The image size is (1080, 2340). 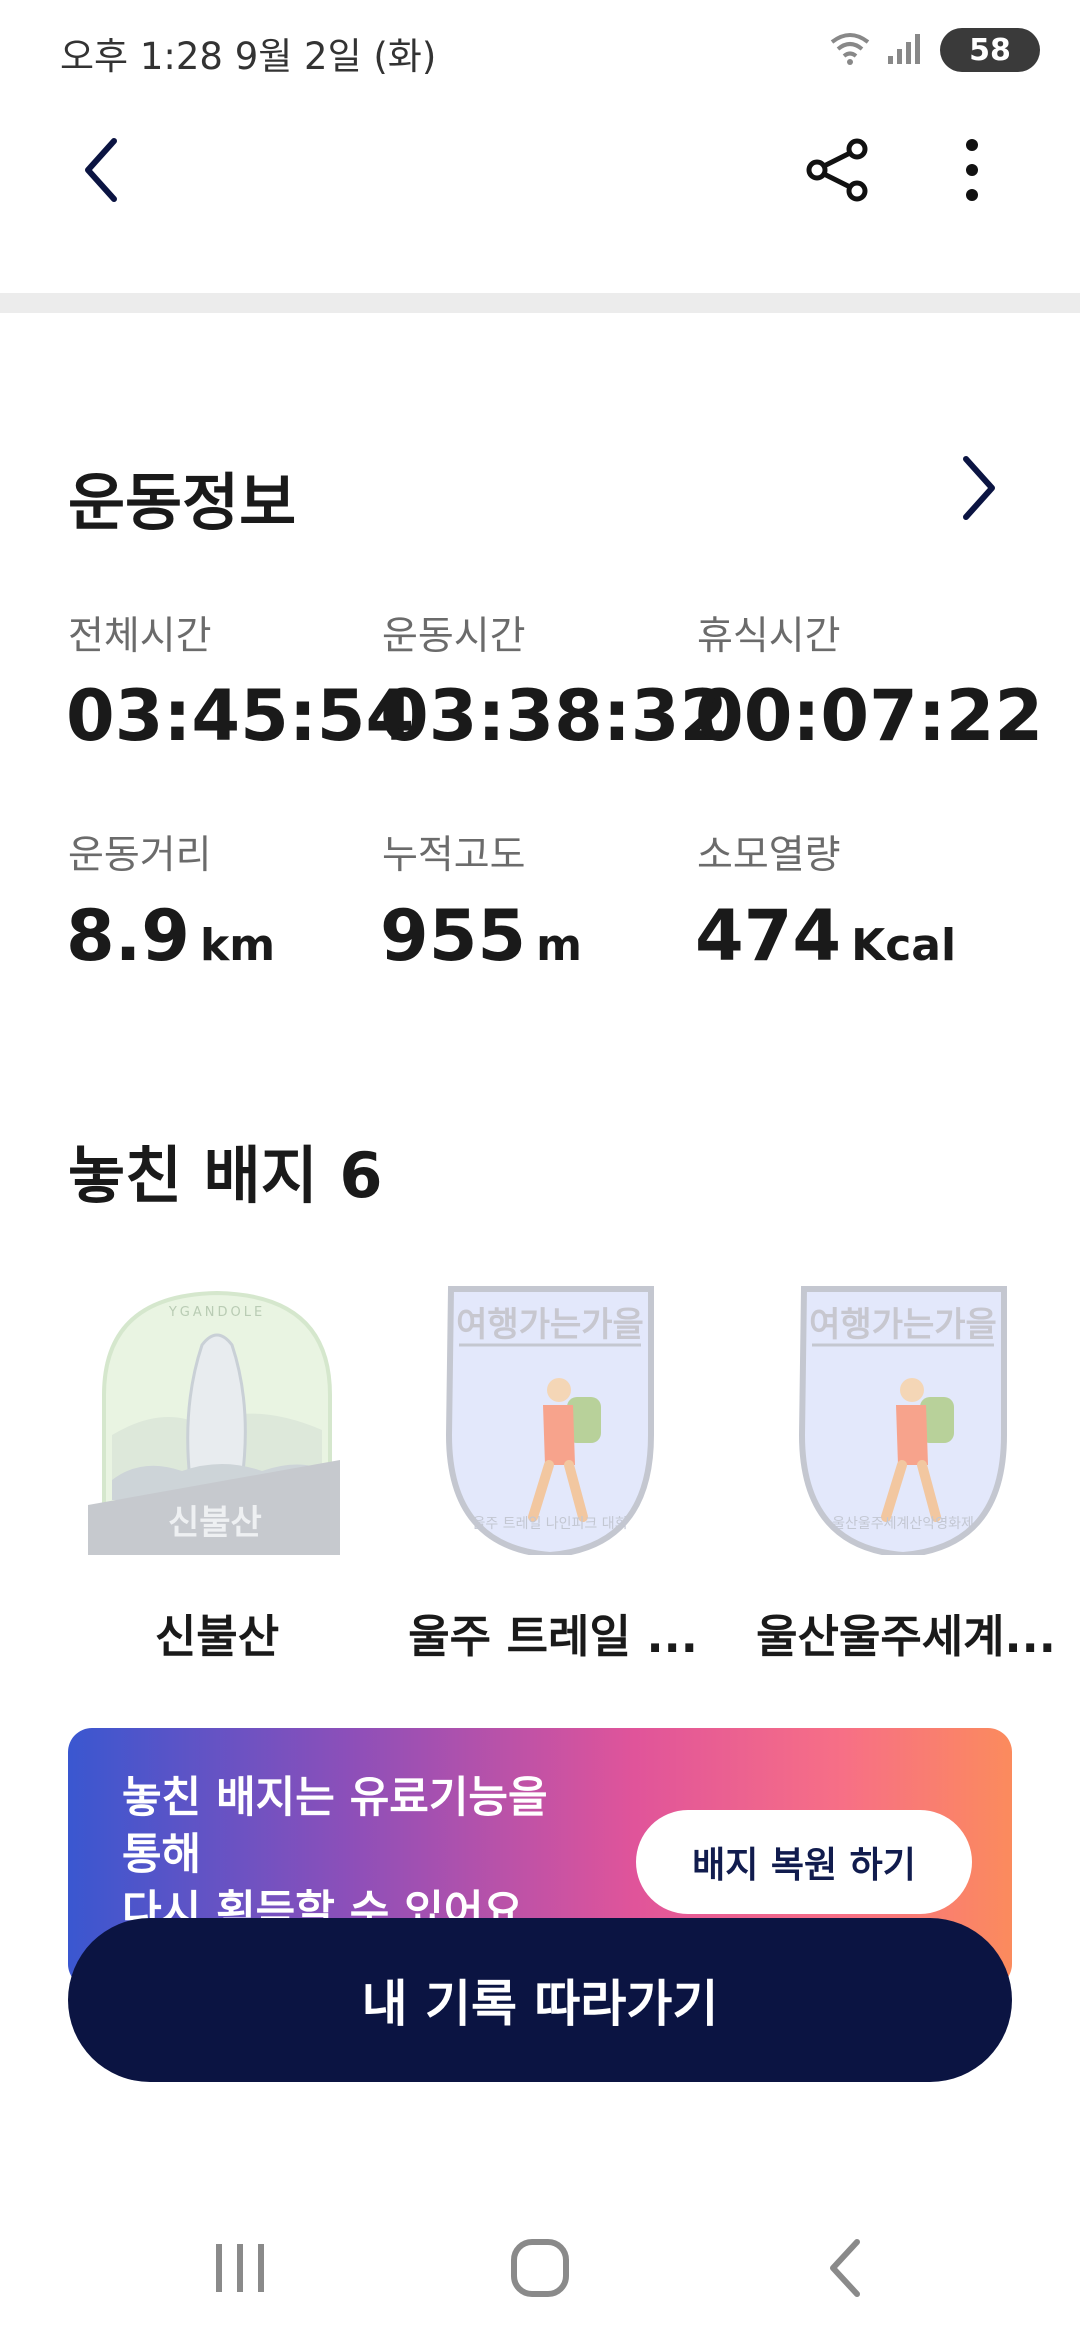 I want to click on system-nav-bar, so click(x=540, y=2270).